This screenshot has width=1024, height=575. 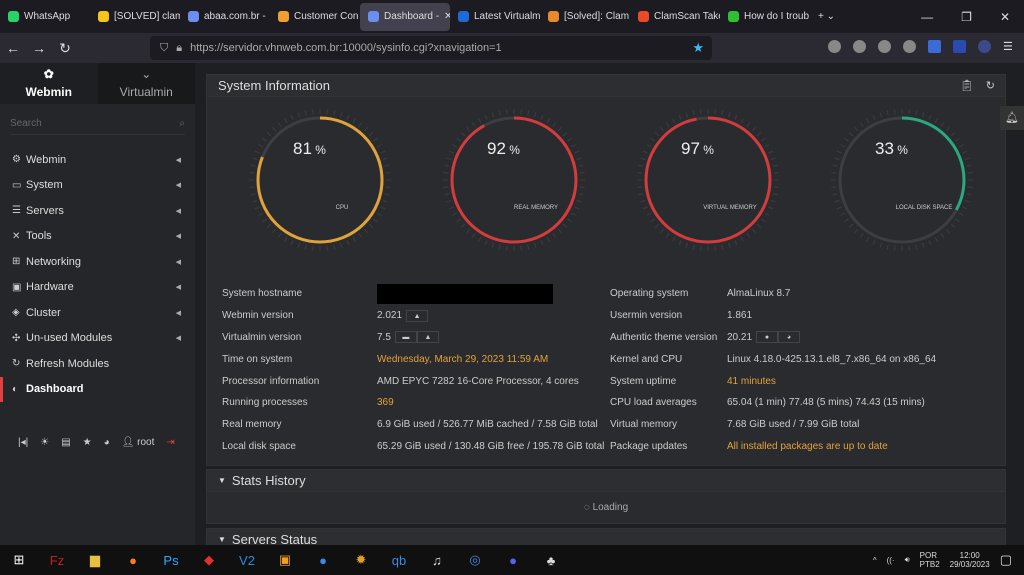 What do you see at coordinates (44, 442) in the screenshot?
I see `theme-toggle-icon: ☀` at bounding box center [44, 442].